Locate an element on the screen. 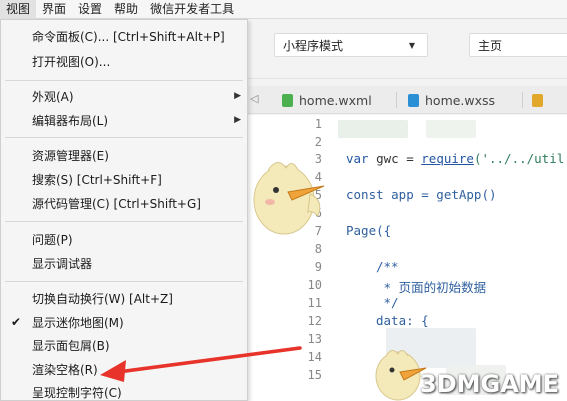  menu-item-show-debugger: 显示调试器 is located at coordinates (124, 263).